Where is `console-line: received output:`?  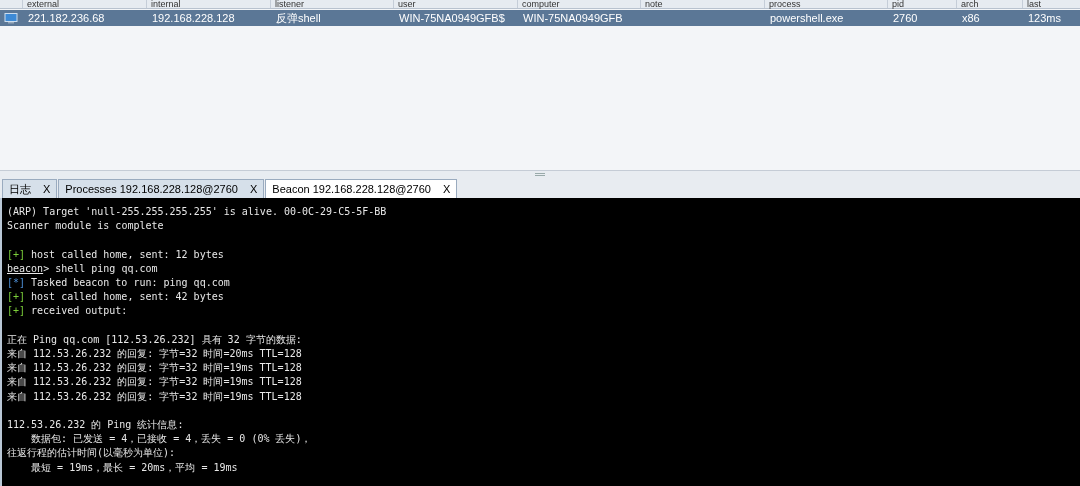
console-line: received output: is located at coordinates (79, 311).